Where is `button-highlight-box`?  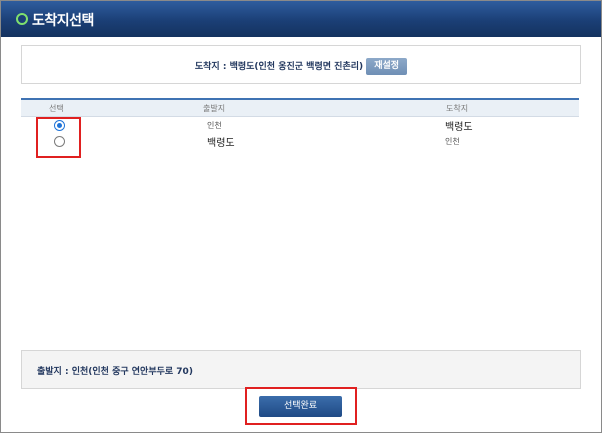
button-highlight-box is located at coordinates (301, 406).